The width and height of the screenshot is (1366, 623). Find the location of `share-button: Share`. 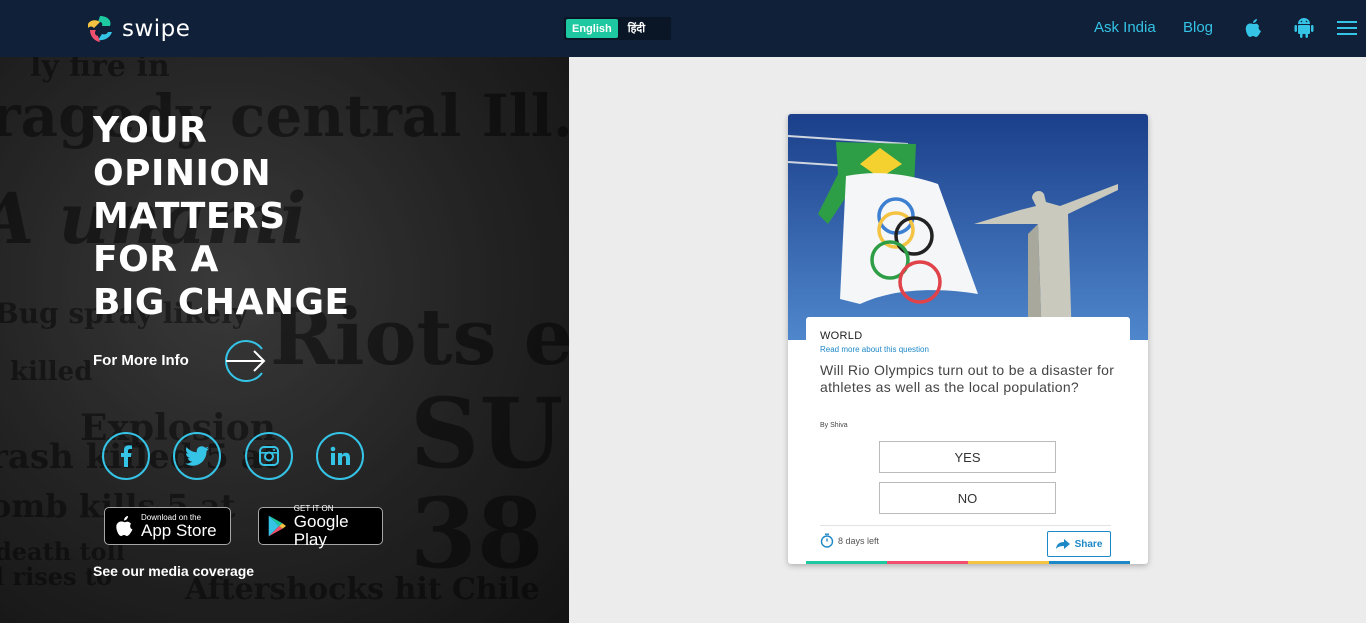

share-button: Share is located at coordinates (1079, 544).